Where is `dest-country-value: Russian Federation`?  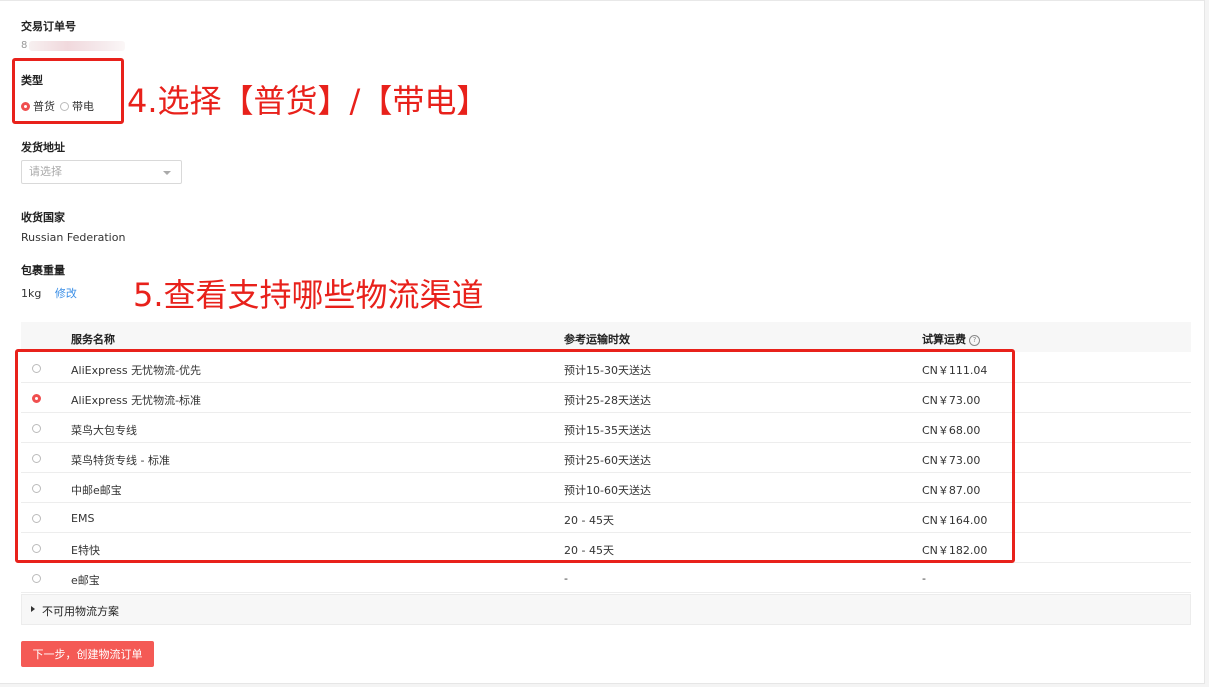 dest-country-value: Russian Federation is located at coordinates (73, 237).